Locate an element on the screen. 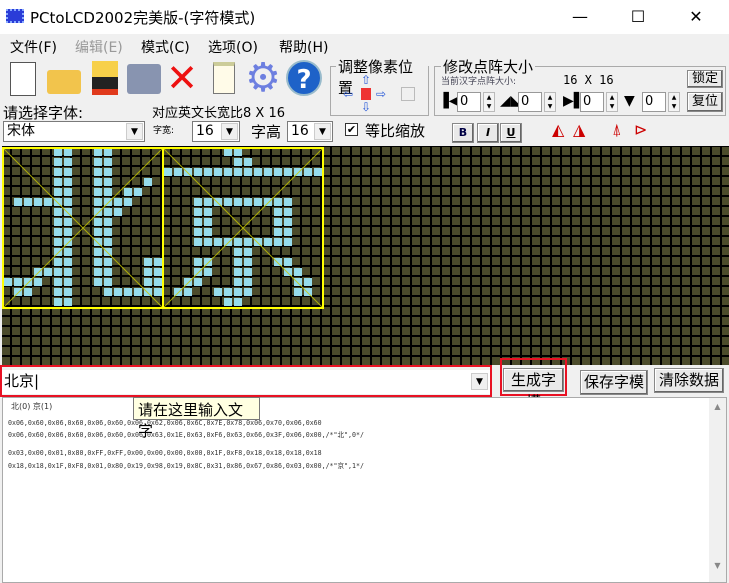 This screenshot has height=583, width=729. flip-horizontal-icon: ⊳ is located at coordinates (640, 129).